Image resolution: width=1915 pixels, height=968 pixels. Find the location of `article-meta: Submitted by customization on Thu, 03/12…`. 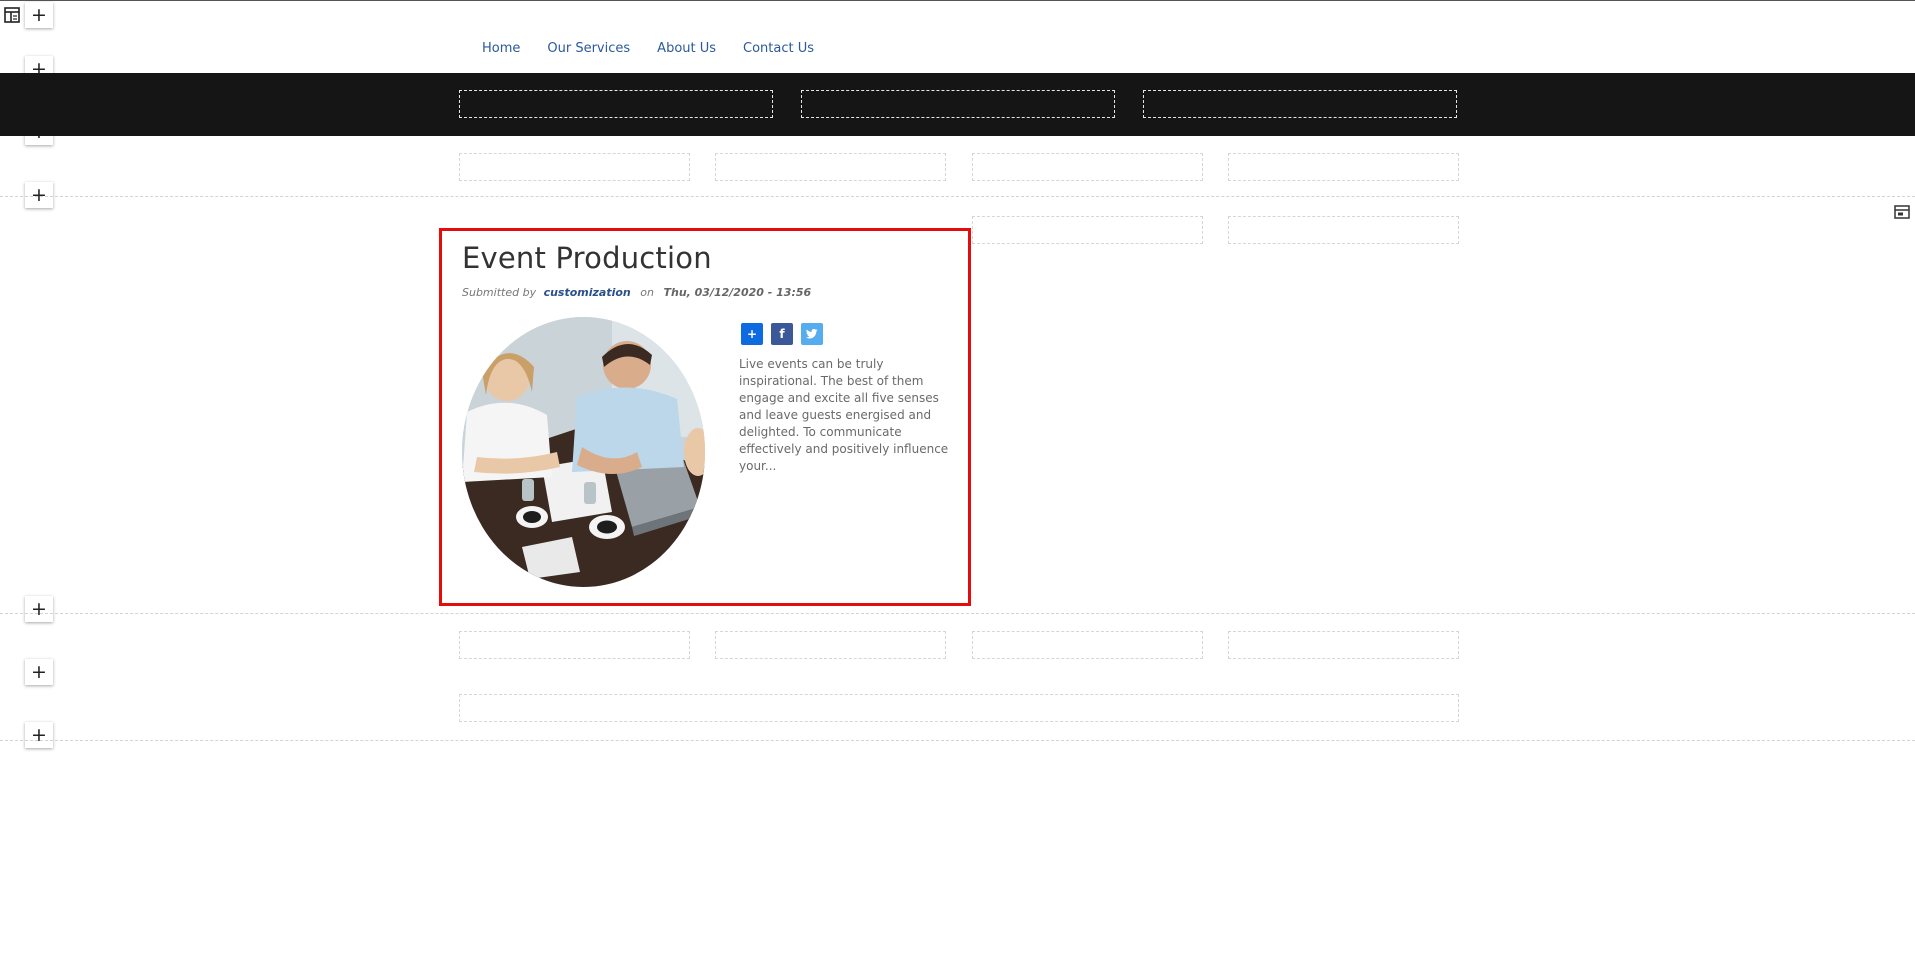

article-meta: Submitted by customization on Thu, 03/12… is located at coordinates (636, 292).